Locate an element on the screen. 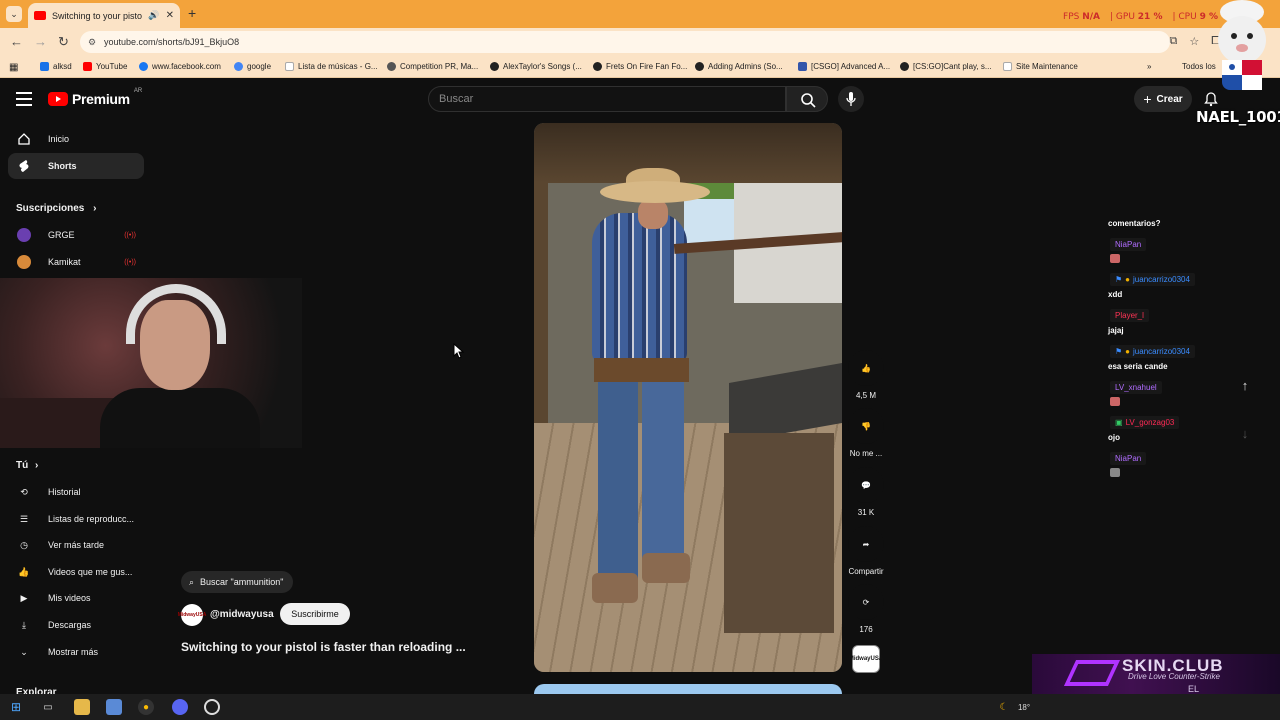  browser-tab-active: Switching to your pistol is f 🔊 ✕ is located at coordinates (104, 15).